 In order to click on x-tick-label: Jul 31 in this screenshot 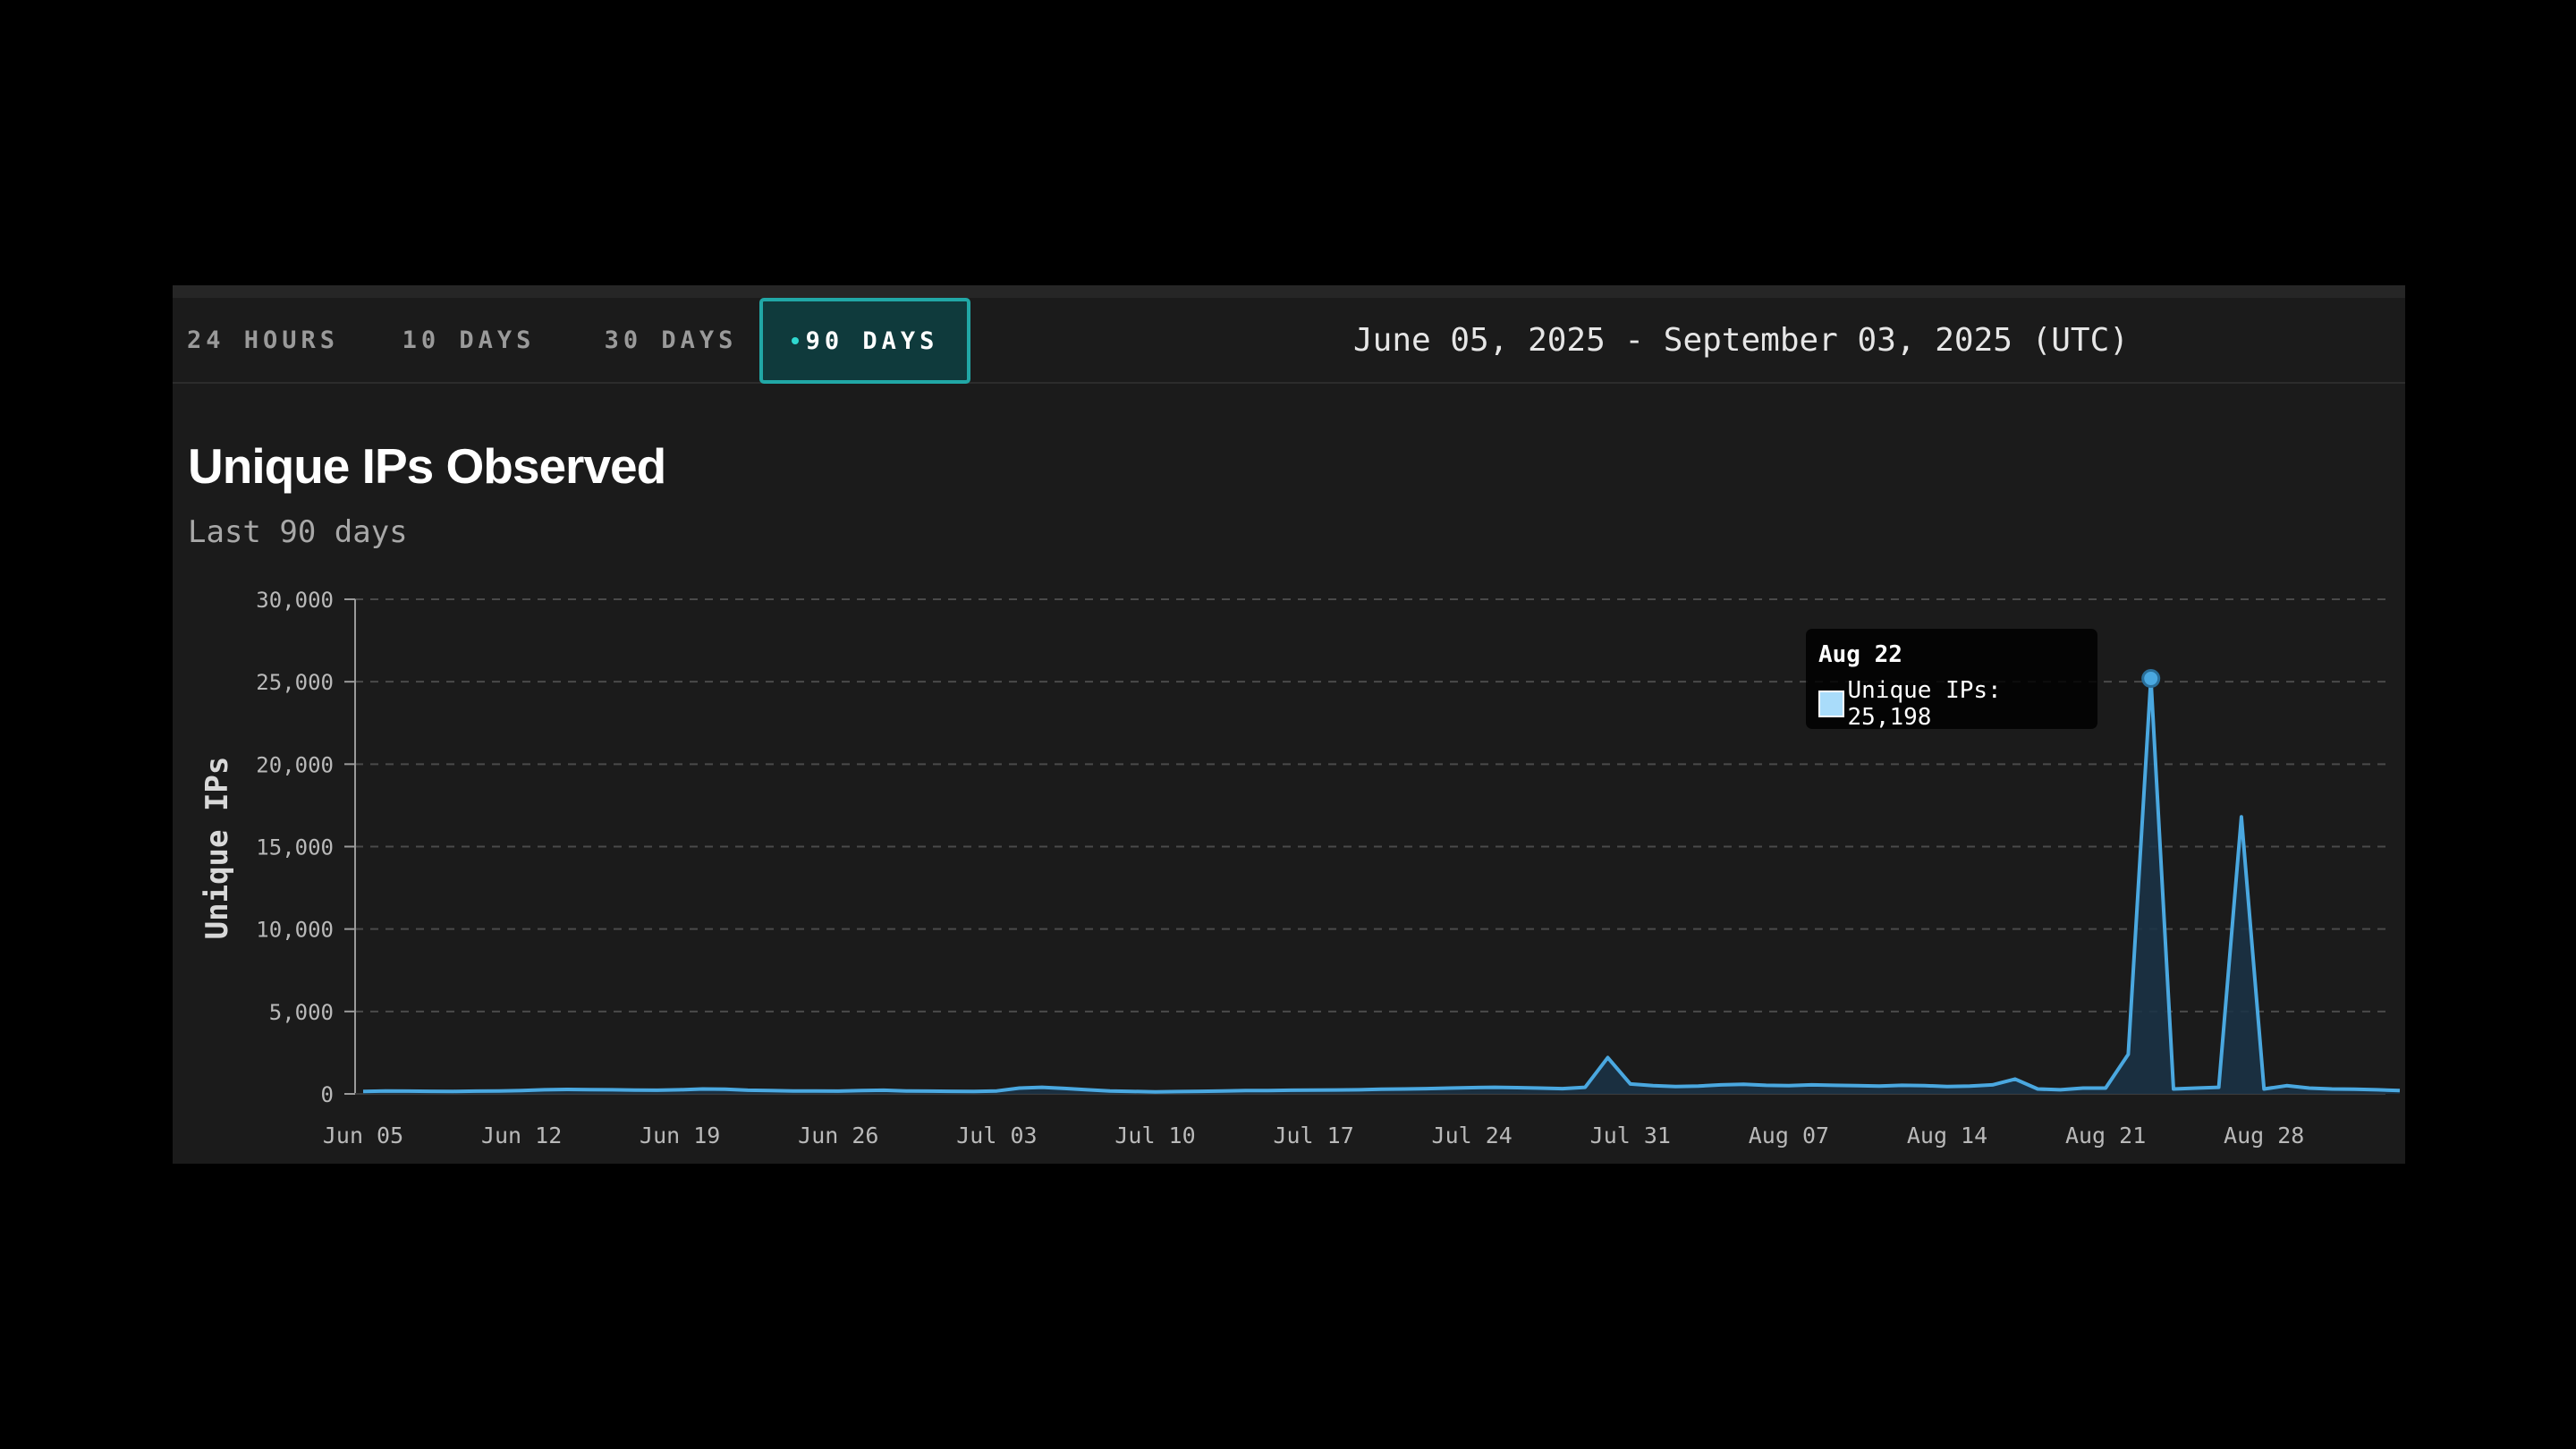, I will do `click(1630, 1135)`.